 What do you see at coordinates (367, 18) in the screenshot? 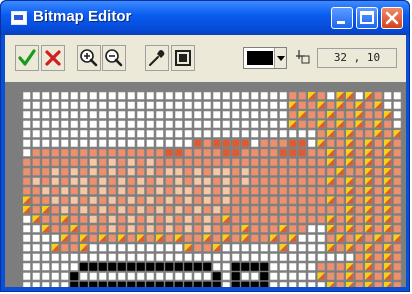
I see `maximize-button` at bounding box center [367, 18].